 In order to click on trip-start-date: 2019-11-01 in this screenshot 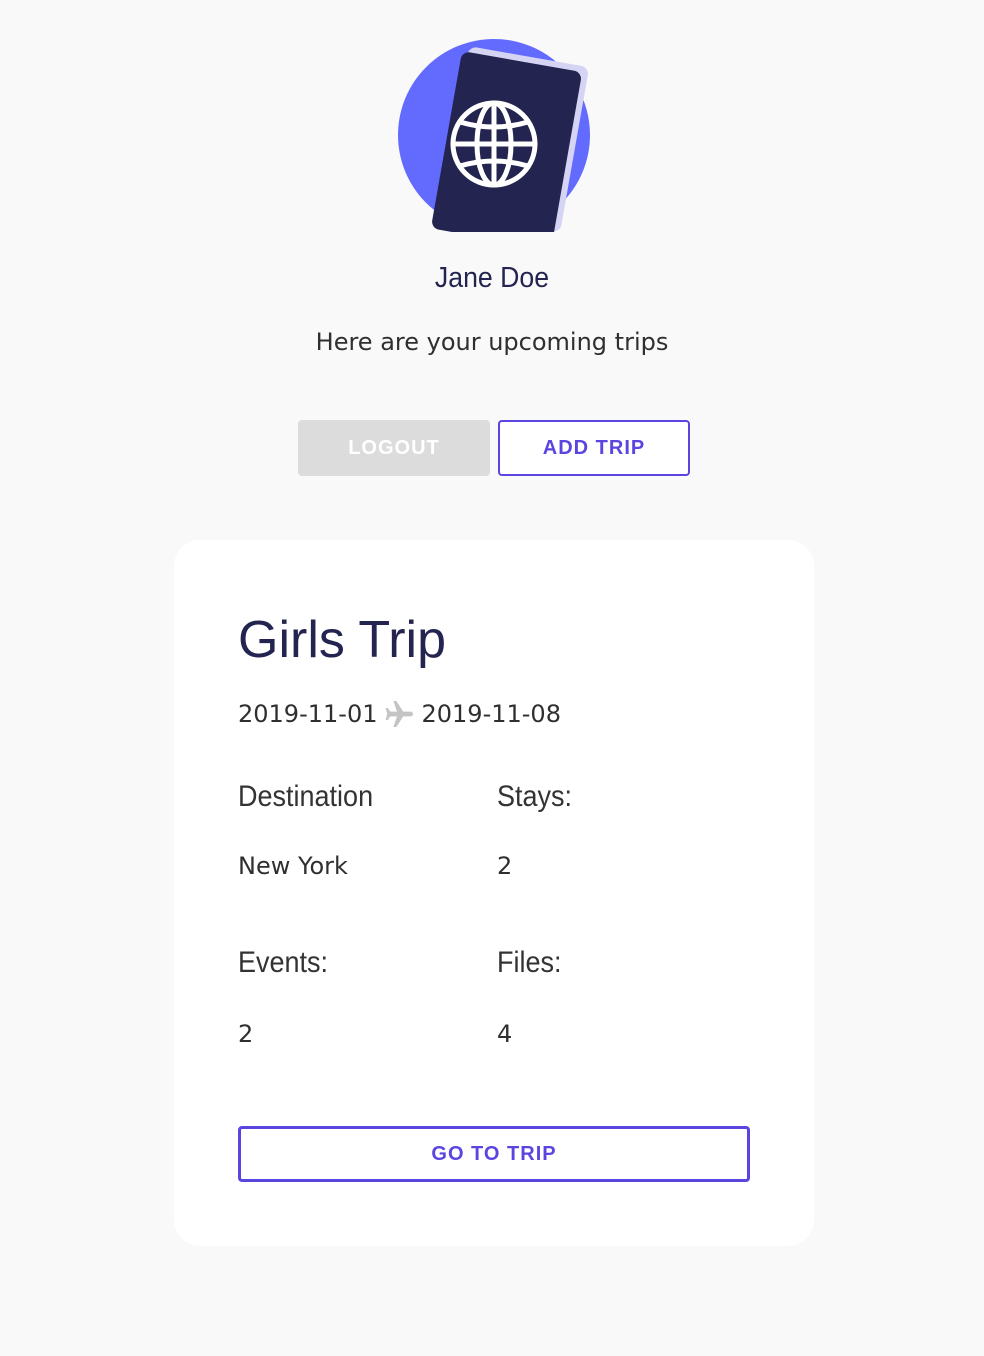, I will do `click(308, 714)`.